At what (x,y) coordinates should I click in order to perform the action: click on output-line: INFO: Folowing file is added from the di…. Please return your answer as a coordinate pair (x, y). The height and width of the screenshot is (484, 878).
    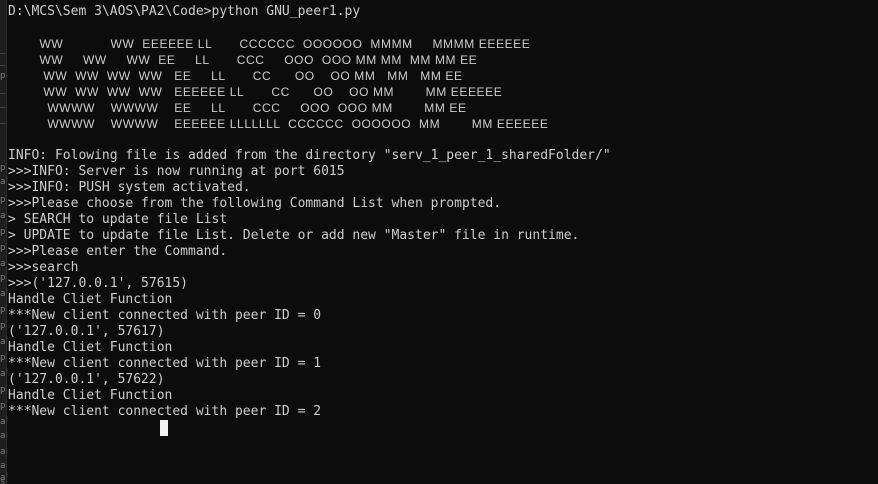
    Looking at the image, I should click on (309, 155).